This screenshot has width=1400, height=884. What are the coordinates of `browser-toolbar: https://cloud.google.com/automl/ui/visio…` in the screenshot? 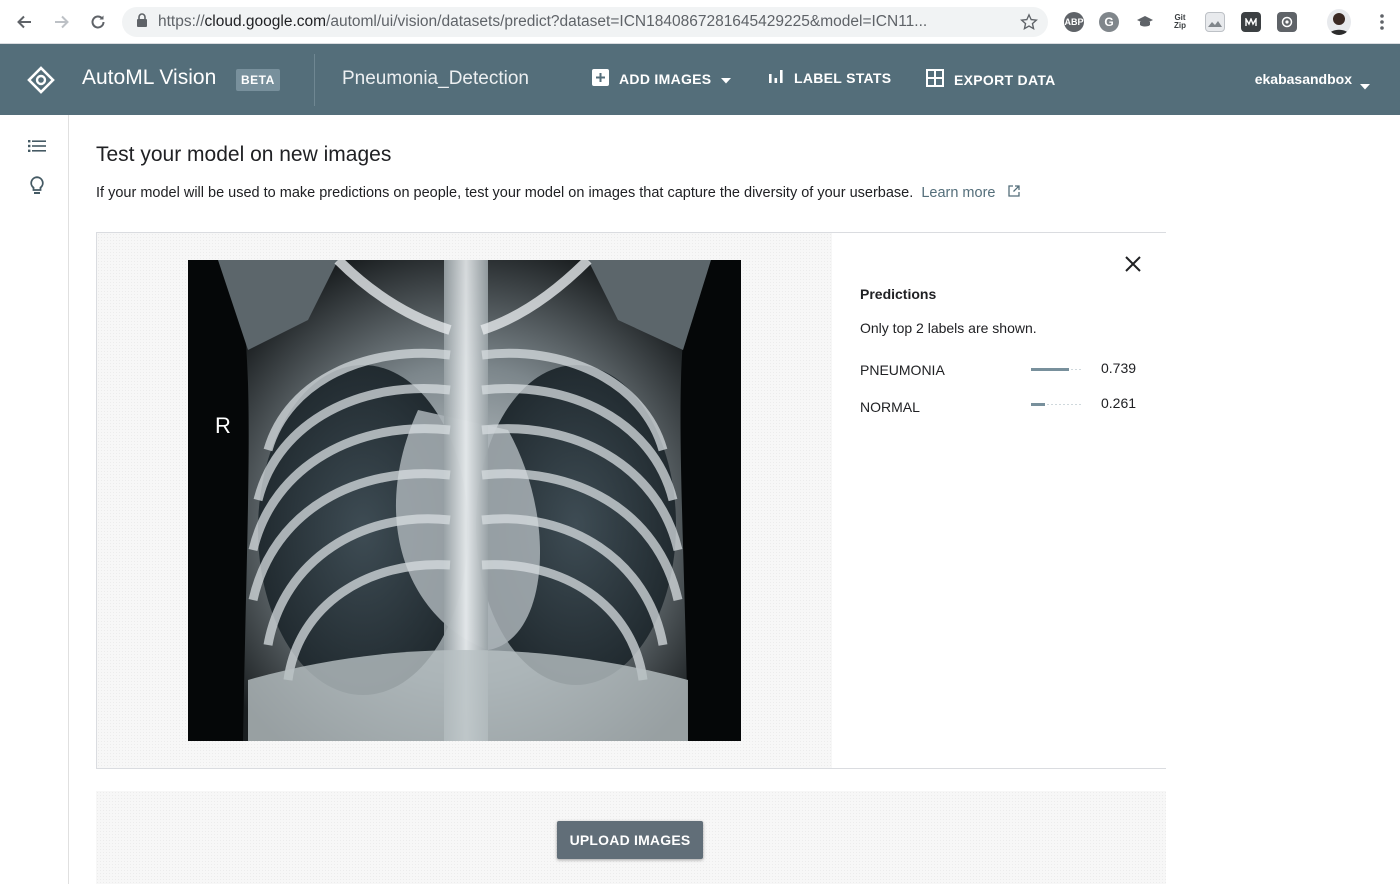 It's located at (700, 22).